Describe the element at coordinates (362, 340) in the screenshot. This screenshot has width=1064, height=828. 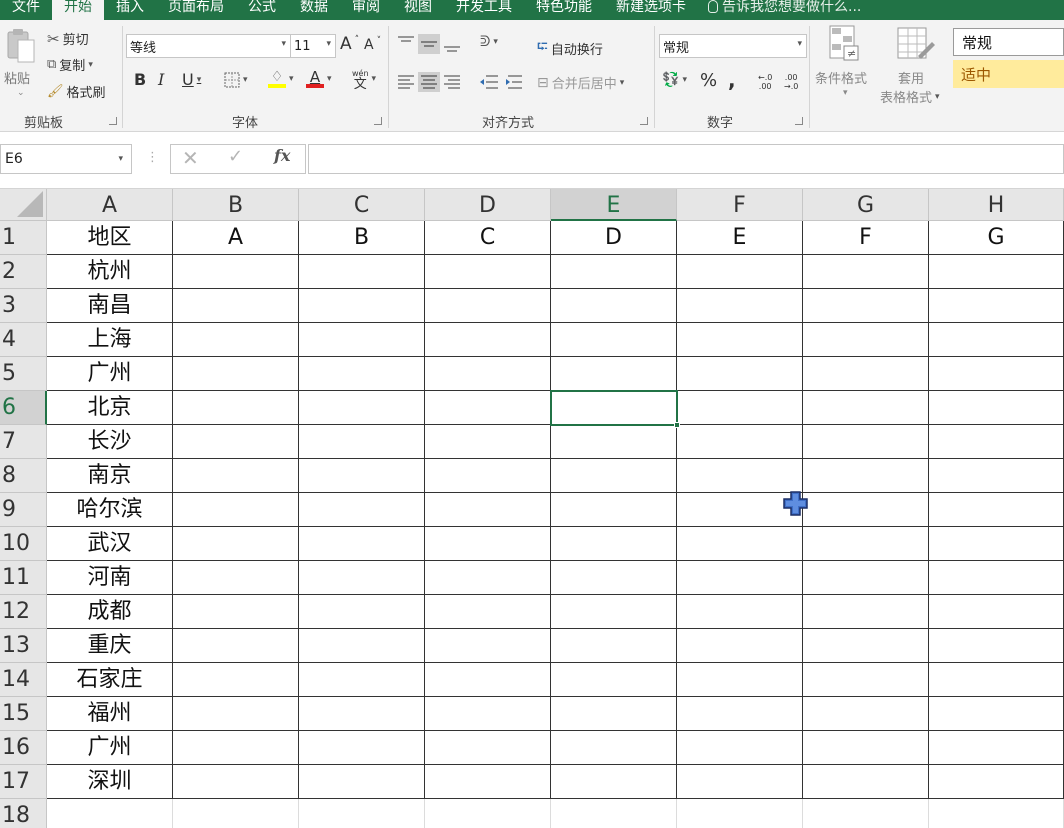
I see `cell-c4` at that location.